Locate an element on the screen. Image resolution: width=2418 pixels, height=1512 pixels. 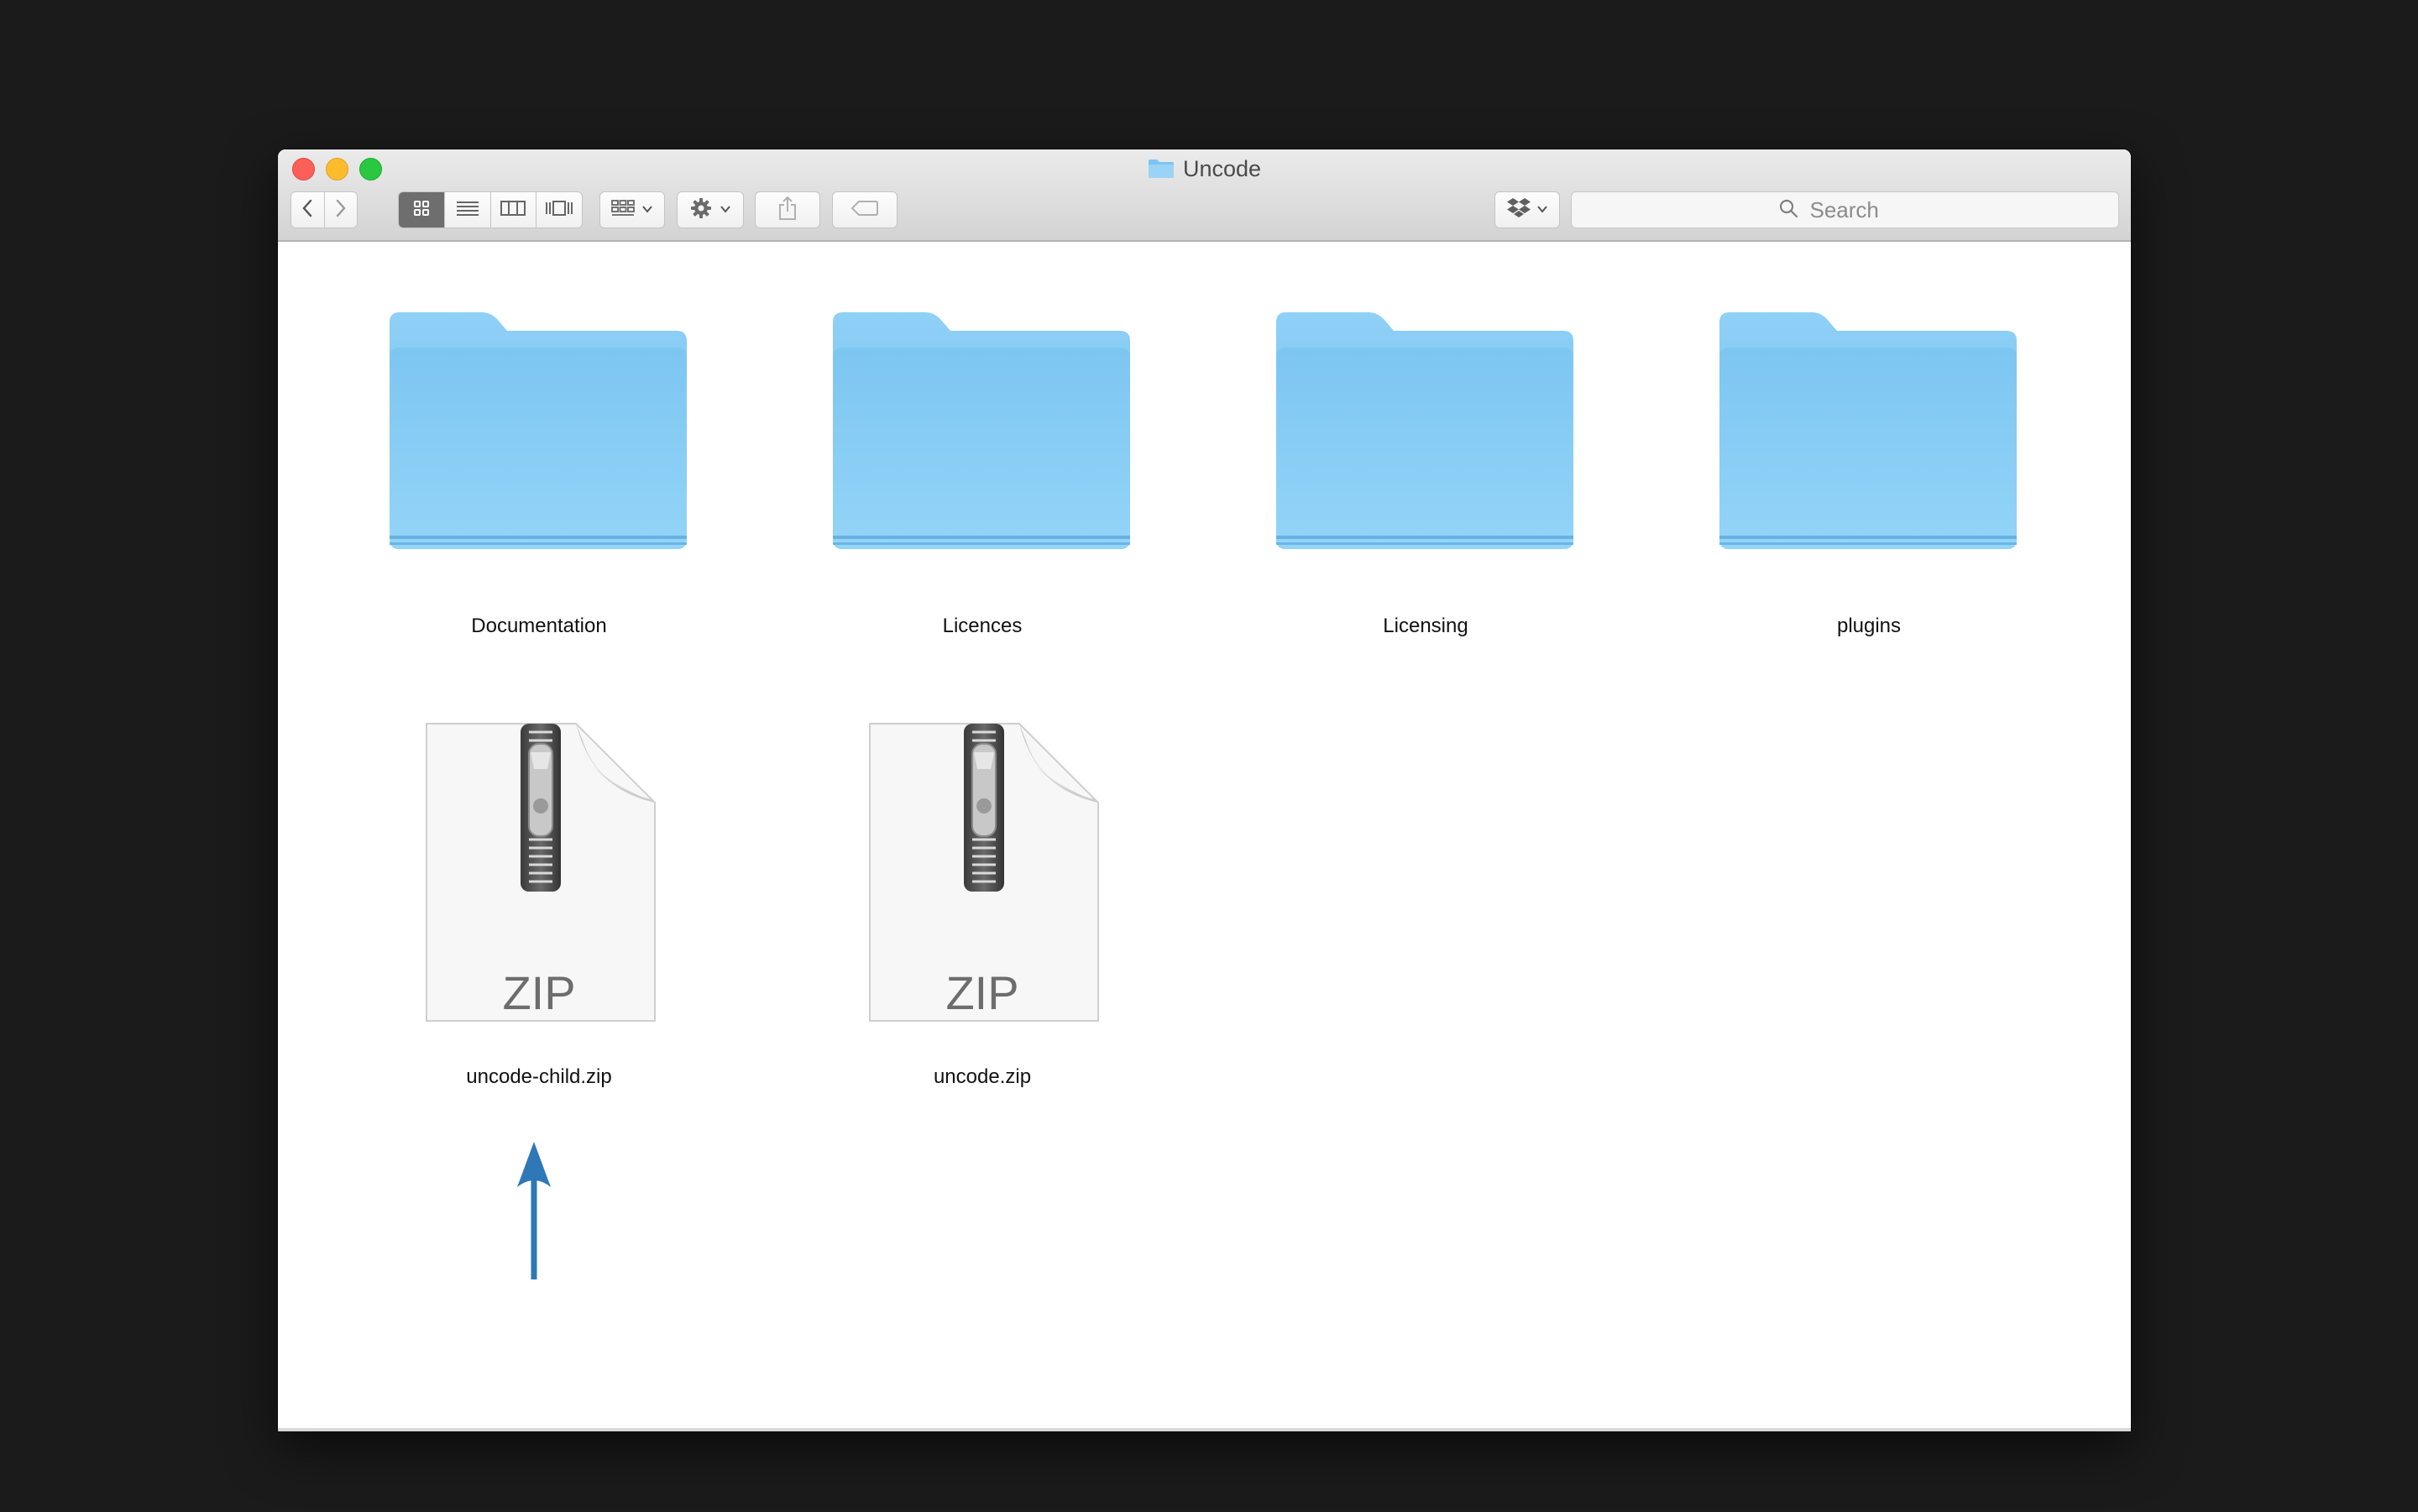
folder-item-plugins: plugins is located at coordinates (1869, 478).